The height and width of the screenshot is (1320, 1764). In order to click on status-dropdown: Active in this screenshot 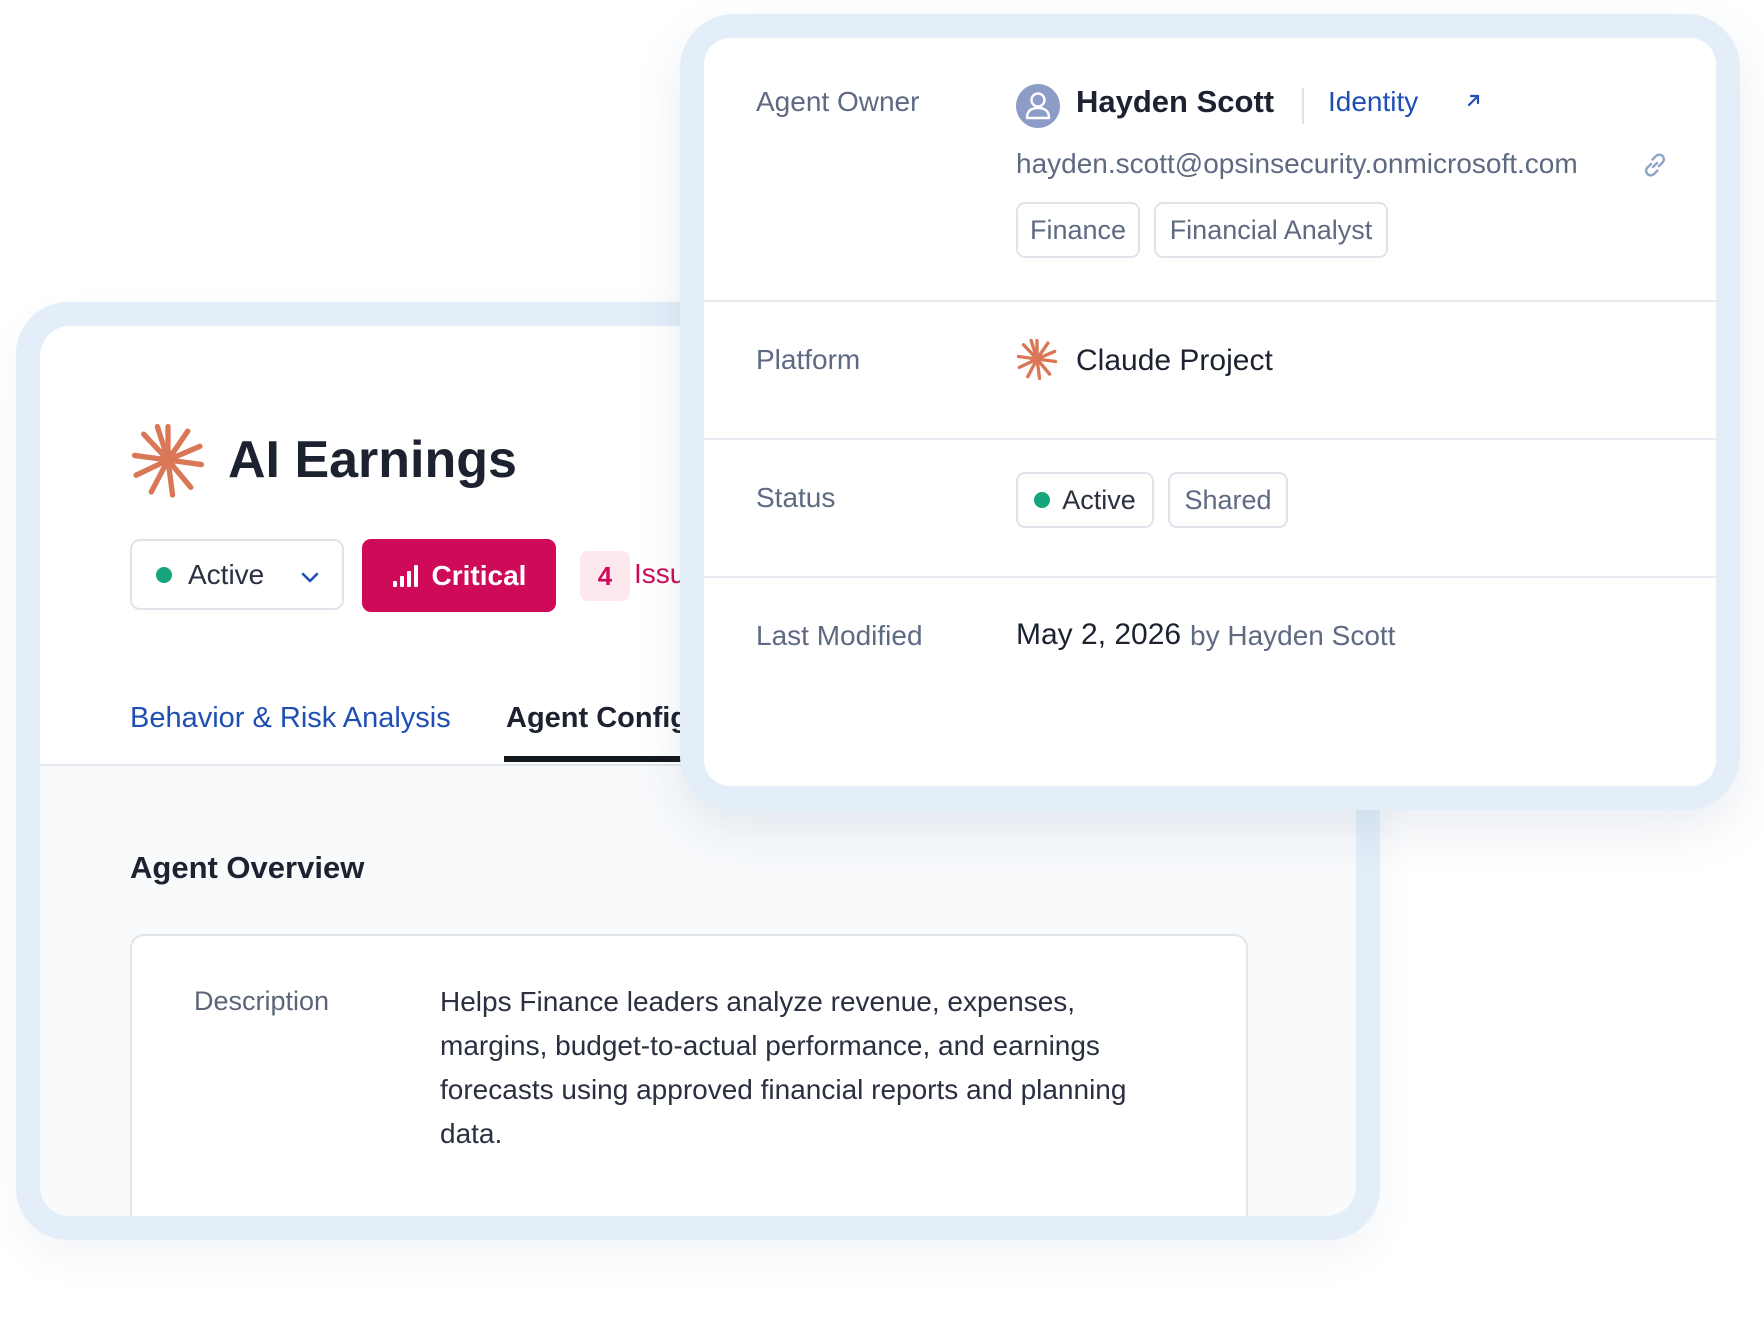, I will do `click(237, 574)`.